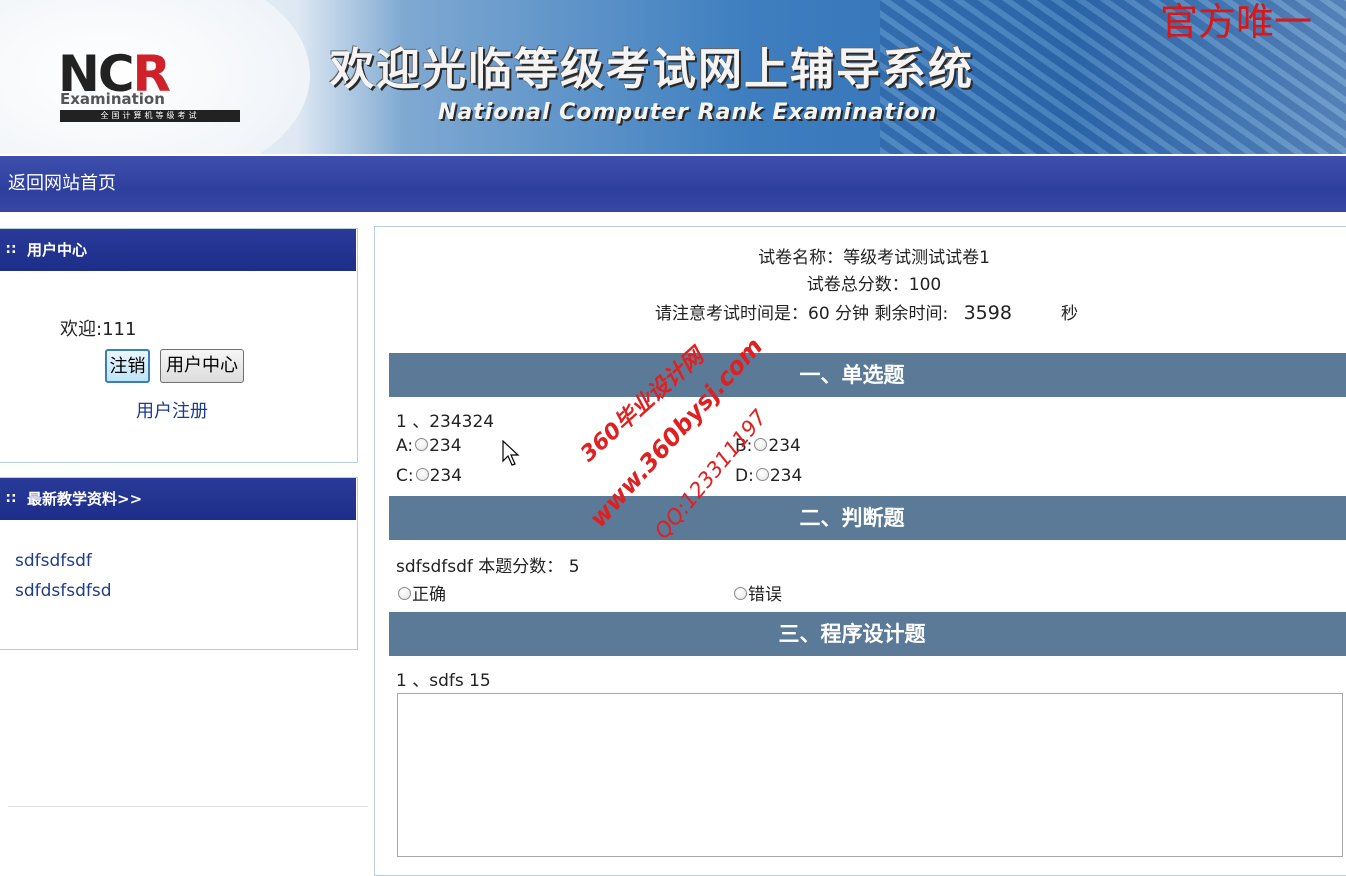 Image resolution: width=1346 pixels, height=876 pixels. I want to click on section-single-choice: 一、单选题, so click(867, 375).